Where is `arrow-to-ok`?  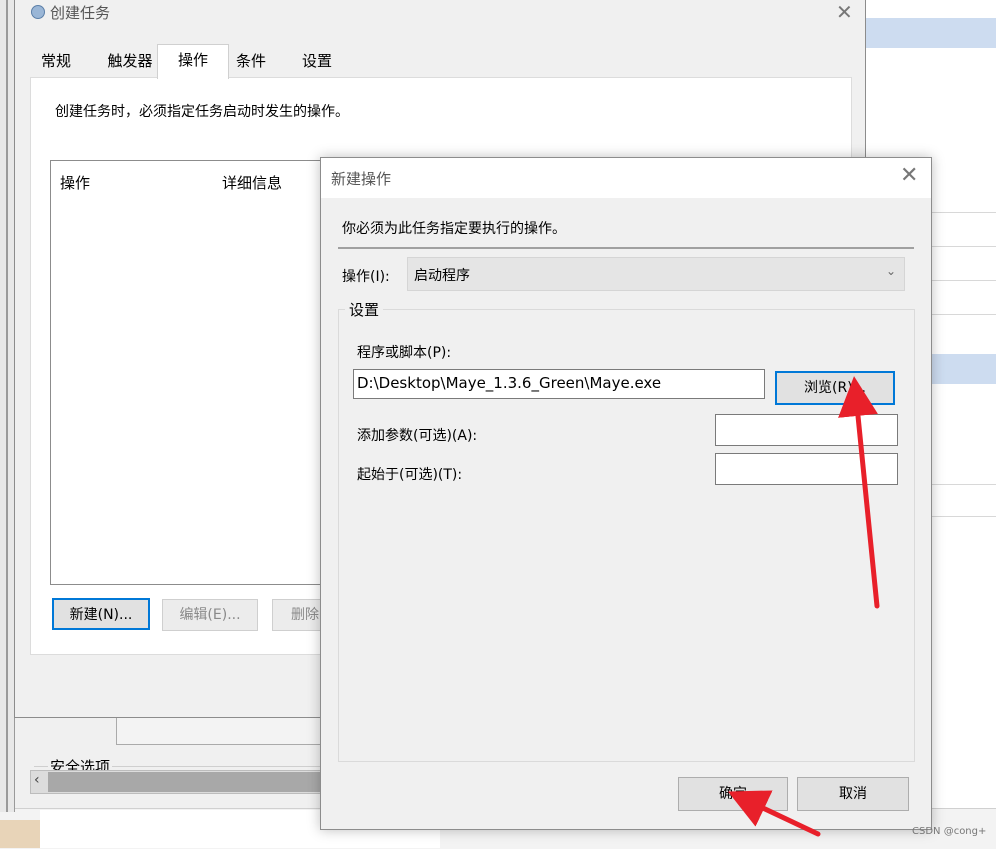
arrow-to-ok is located at coordinates (774, 813).